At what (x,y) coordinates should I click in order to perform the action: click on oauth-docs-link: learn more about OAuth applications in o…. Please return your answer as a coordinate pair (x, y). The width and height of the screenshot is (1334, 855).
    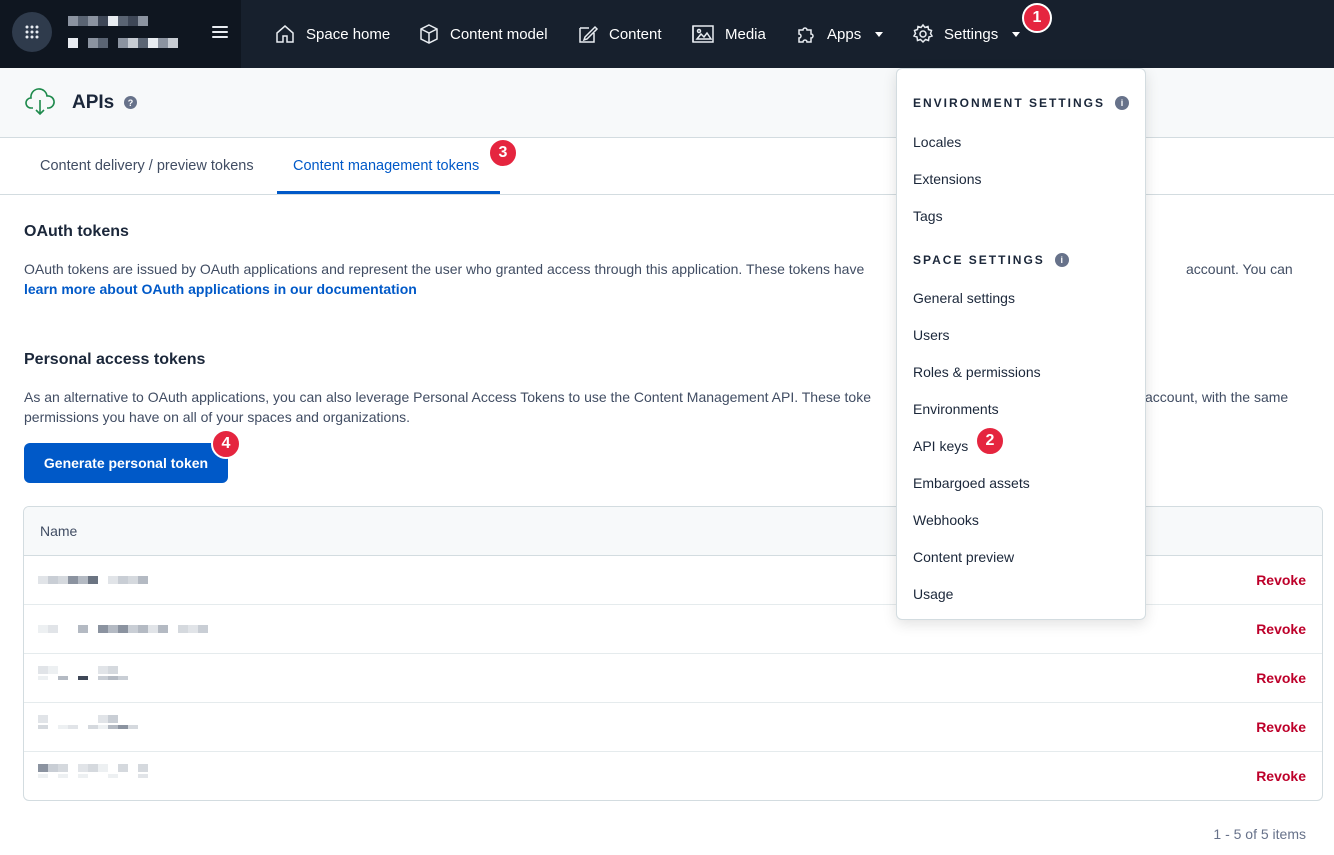
    Looking at the image, I should click on (220, 289).